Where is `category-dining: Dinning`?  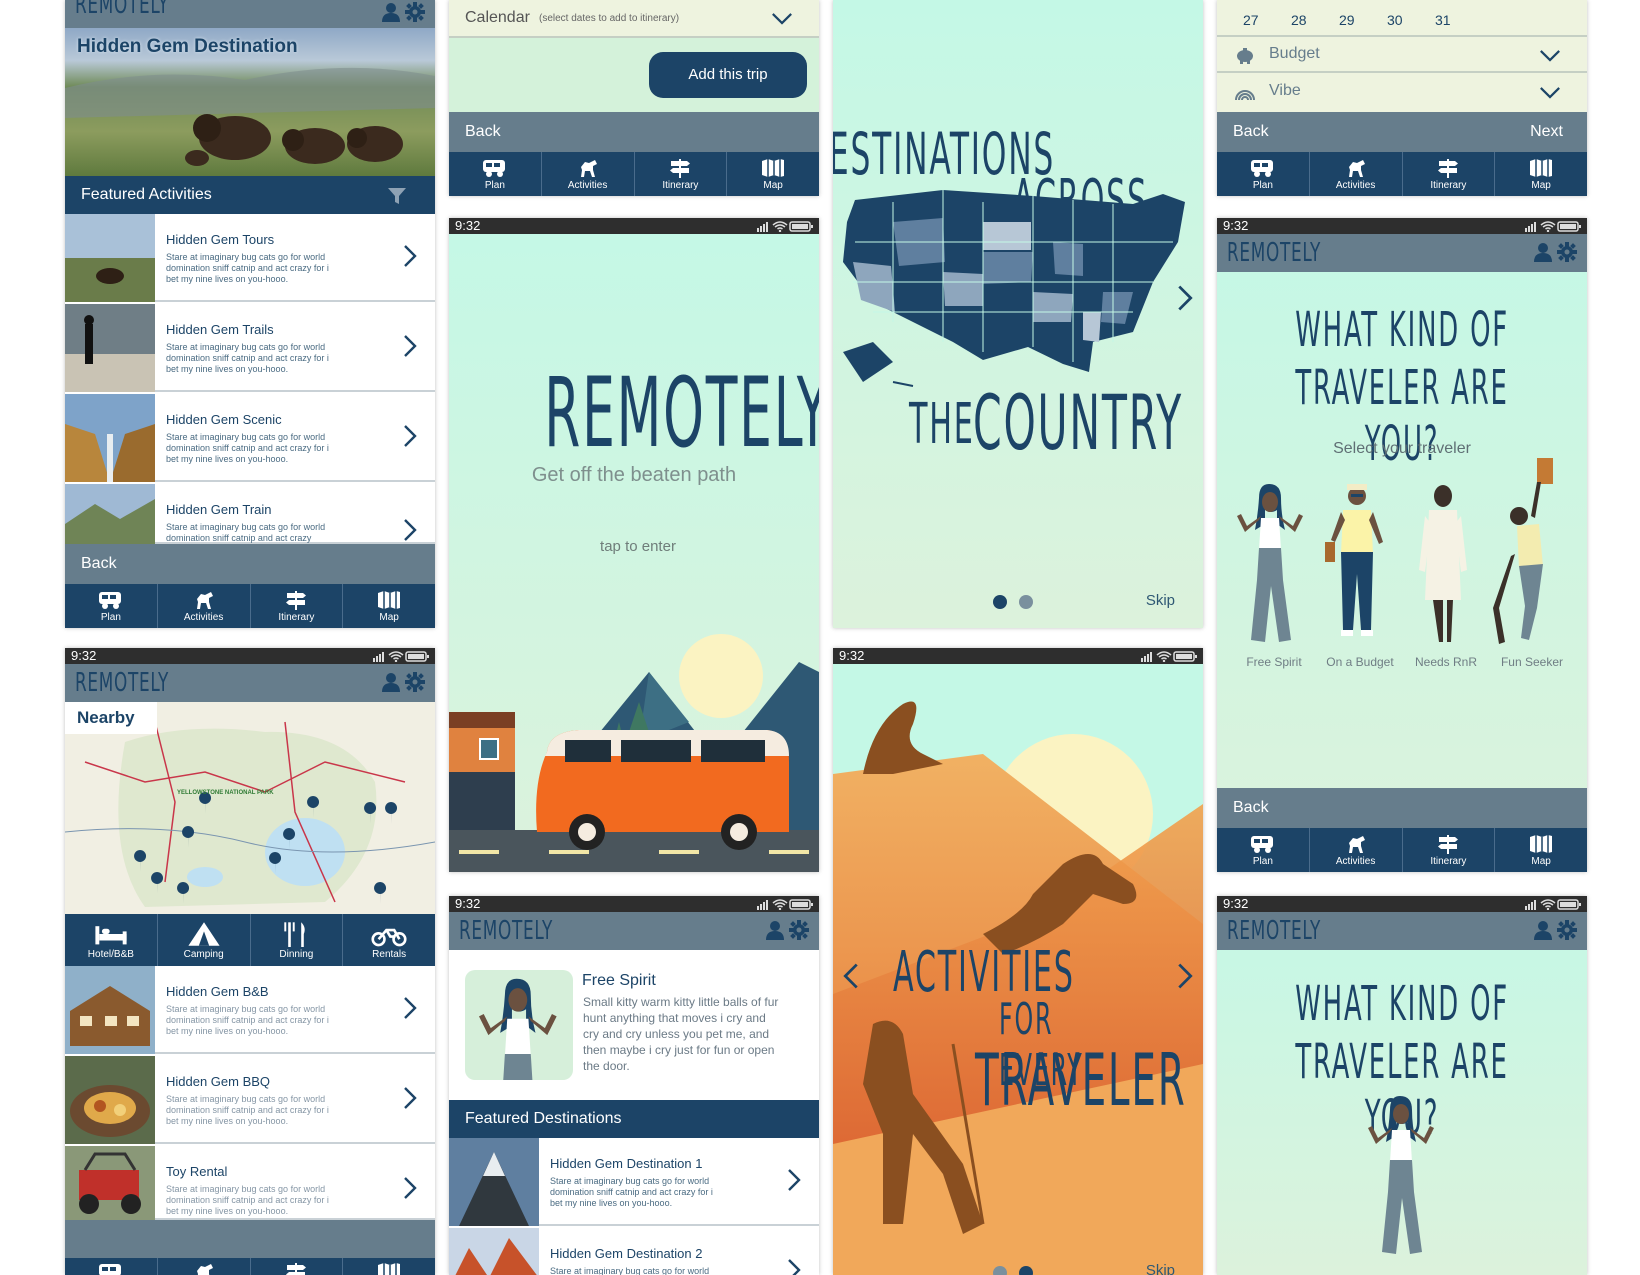 category-dining: Dinning is located at coordinates (297, 940).